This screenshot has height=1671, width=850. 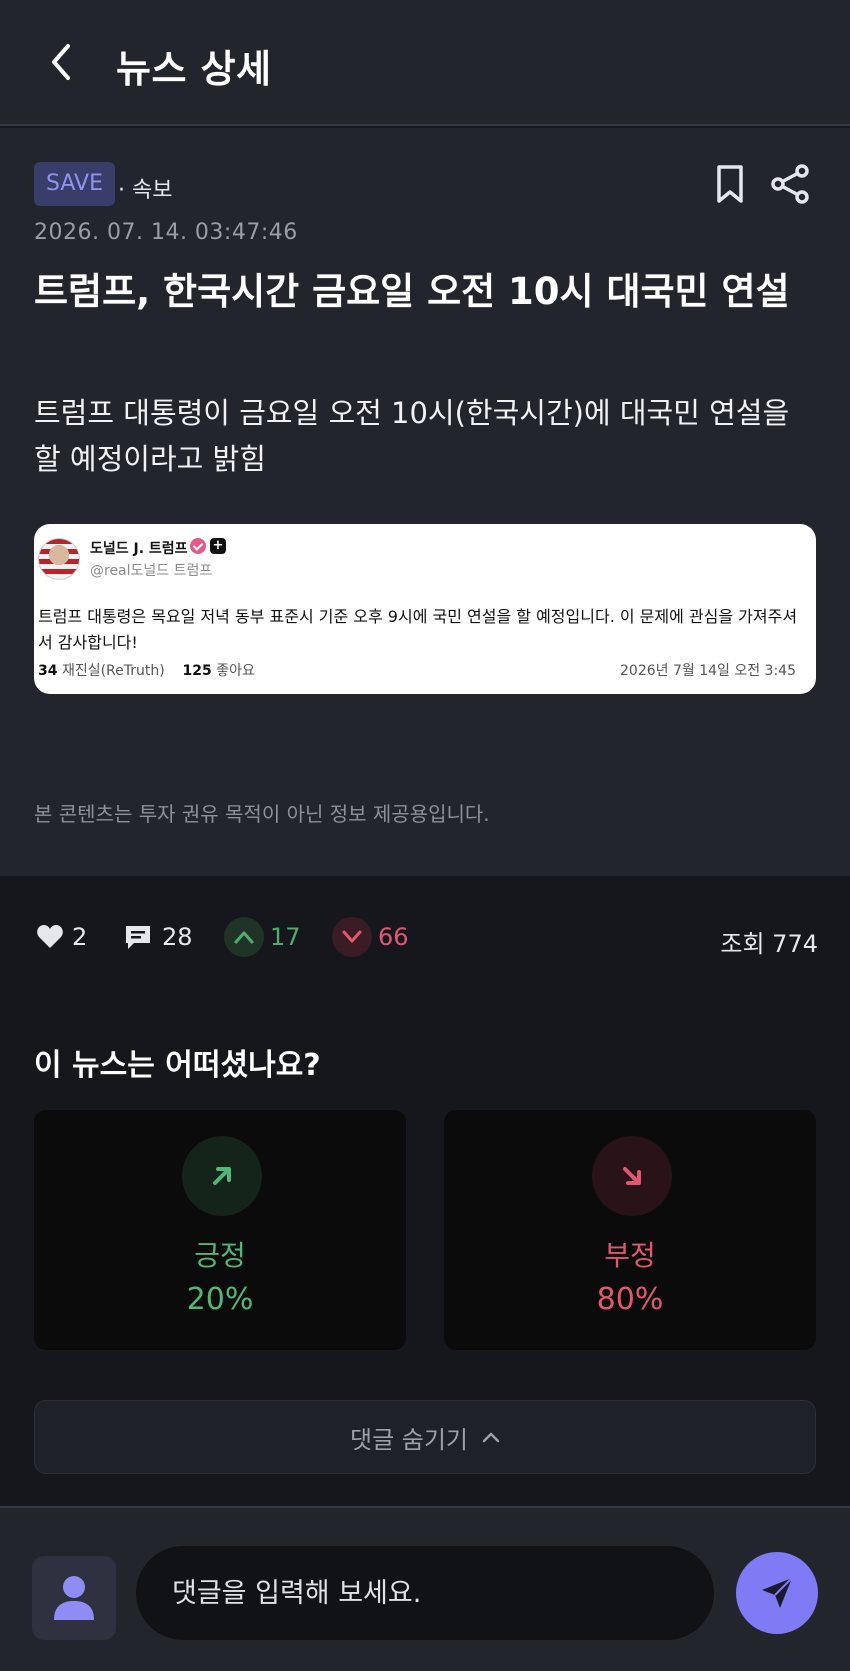 What do you see at coordinates (158, 937) in the screenshot?
I see `comment-count-button: 28` at bounding box center [158, 937].